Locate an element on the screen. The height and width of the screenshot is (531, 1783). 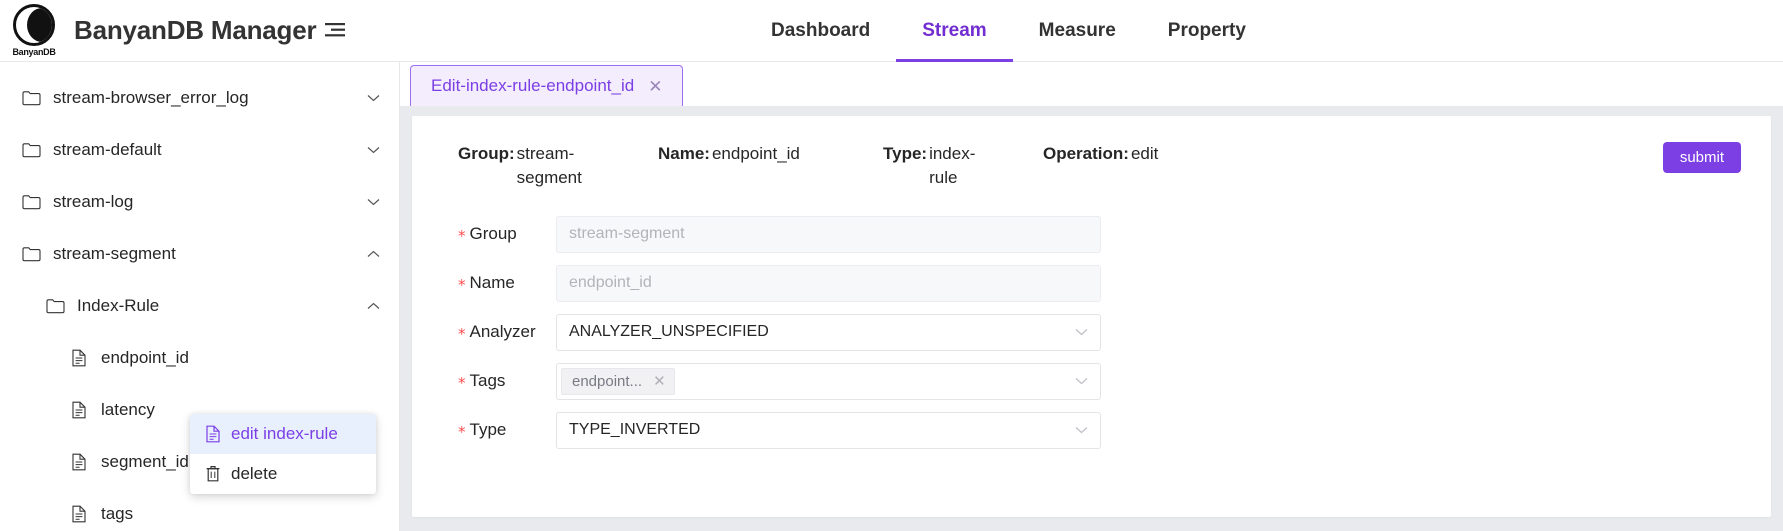
sidebar-item-stream-segment: stream-segment is located at coordinates (199, 254).